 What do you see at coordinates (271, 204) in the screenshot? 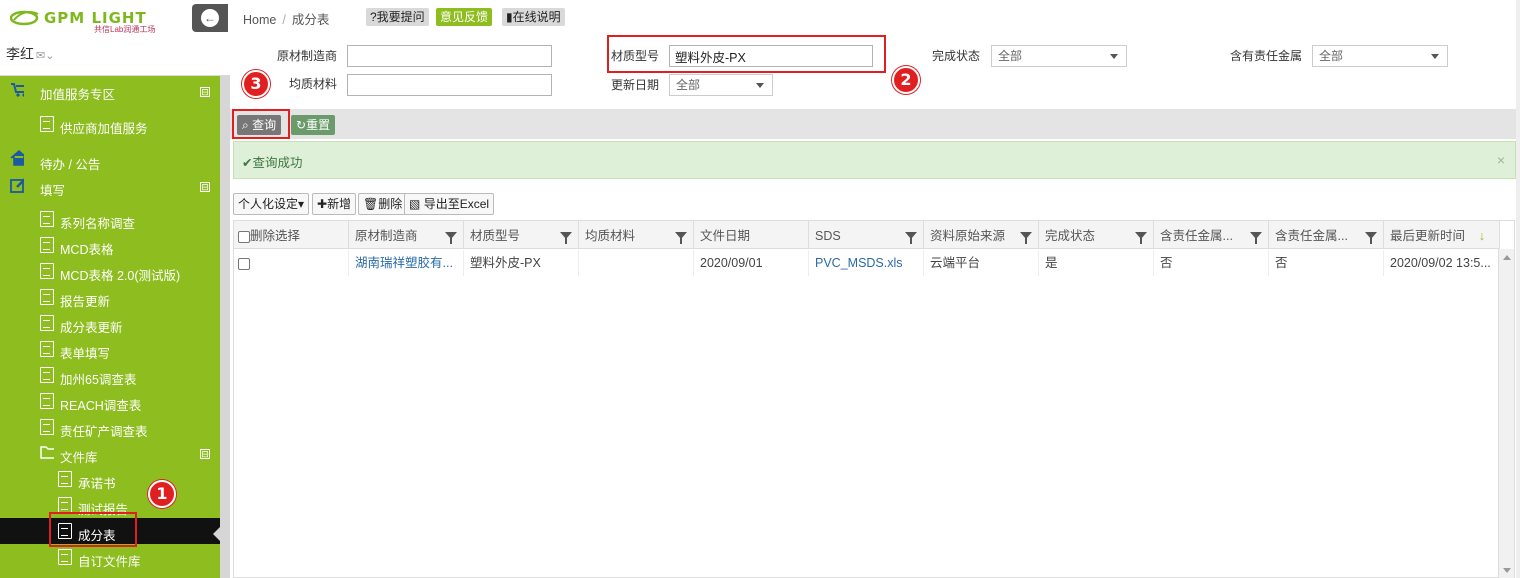
I see `personalize-button: 个人化设定▾` at bounding box center [271, 204].